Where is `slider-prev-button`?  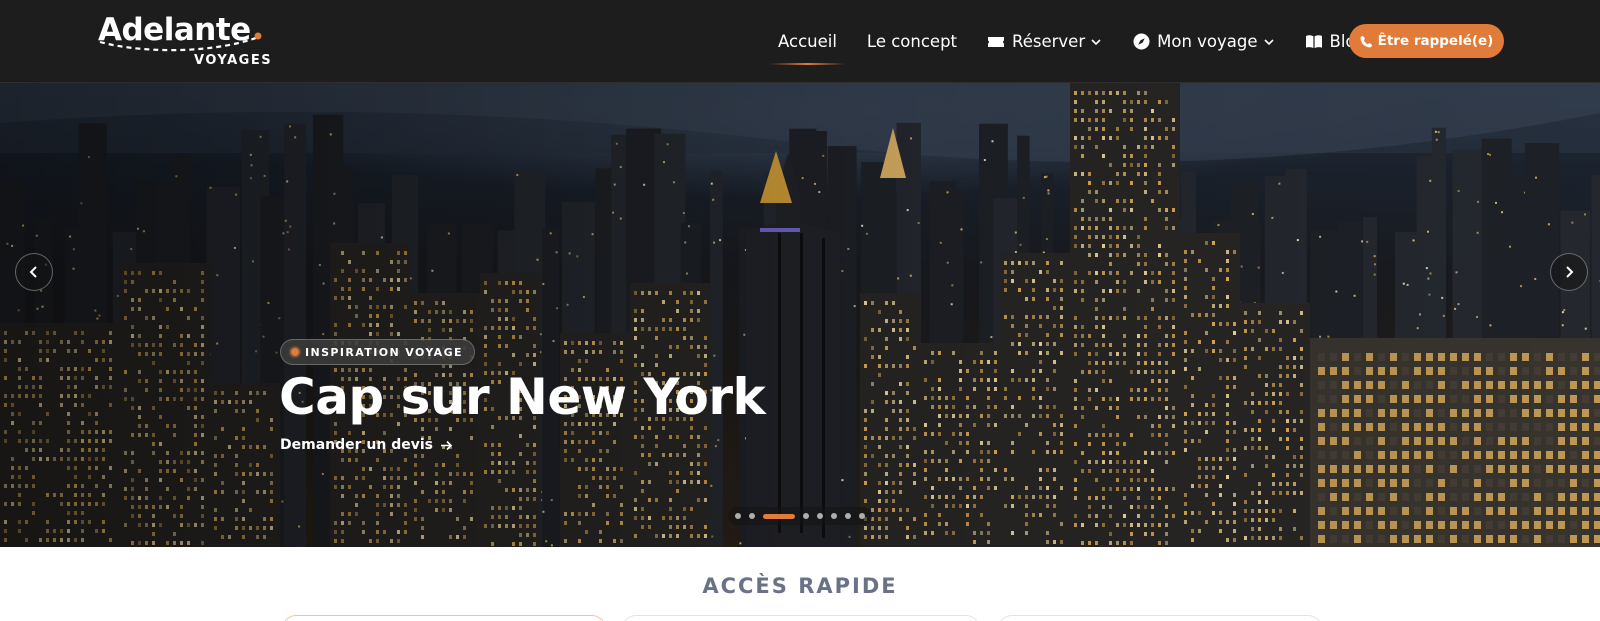 slider-prev-button is located at coordinates (34, 272).